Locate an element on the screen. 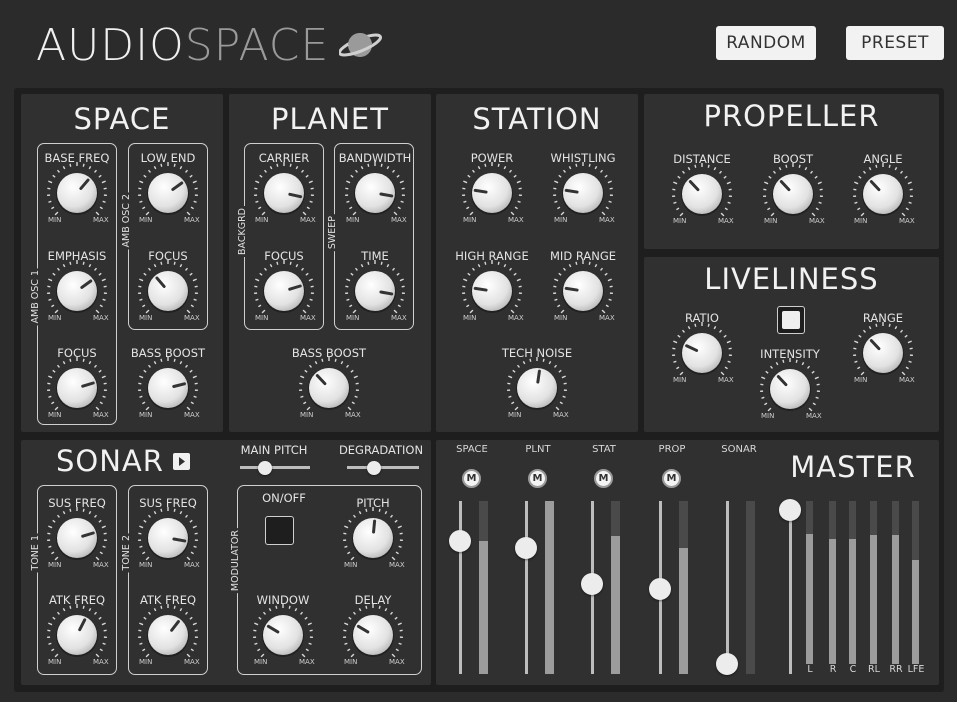 This screenshot has width=957, height=702. station-power-max-label: MAX is located at coordinates (516, 220).